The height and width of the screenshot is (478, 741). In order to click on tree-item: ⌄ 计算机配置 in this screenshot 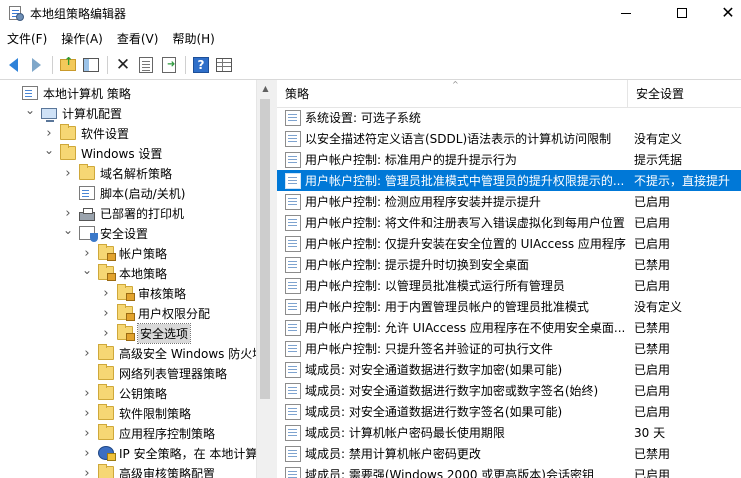, I will do `click(73, 113)`.